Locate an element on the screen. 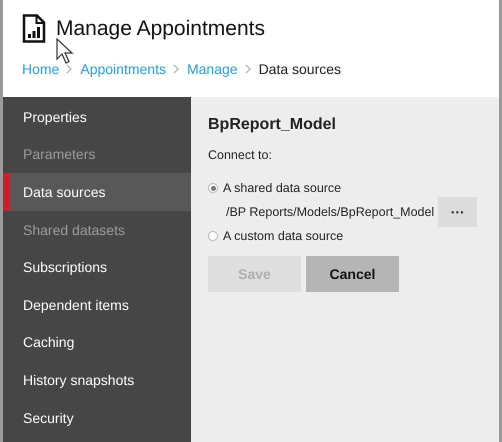 This screenshot has height=442, width=502. pointer-icon is located at coordinates (66, 52).